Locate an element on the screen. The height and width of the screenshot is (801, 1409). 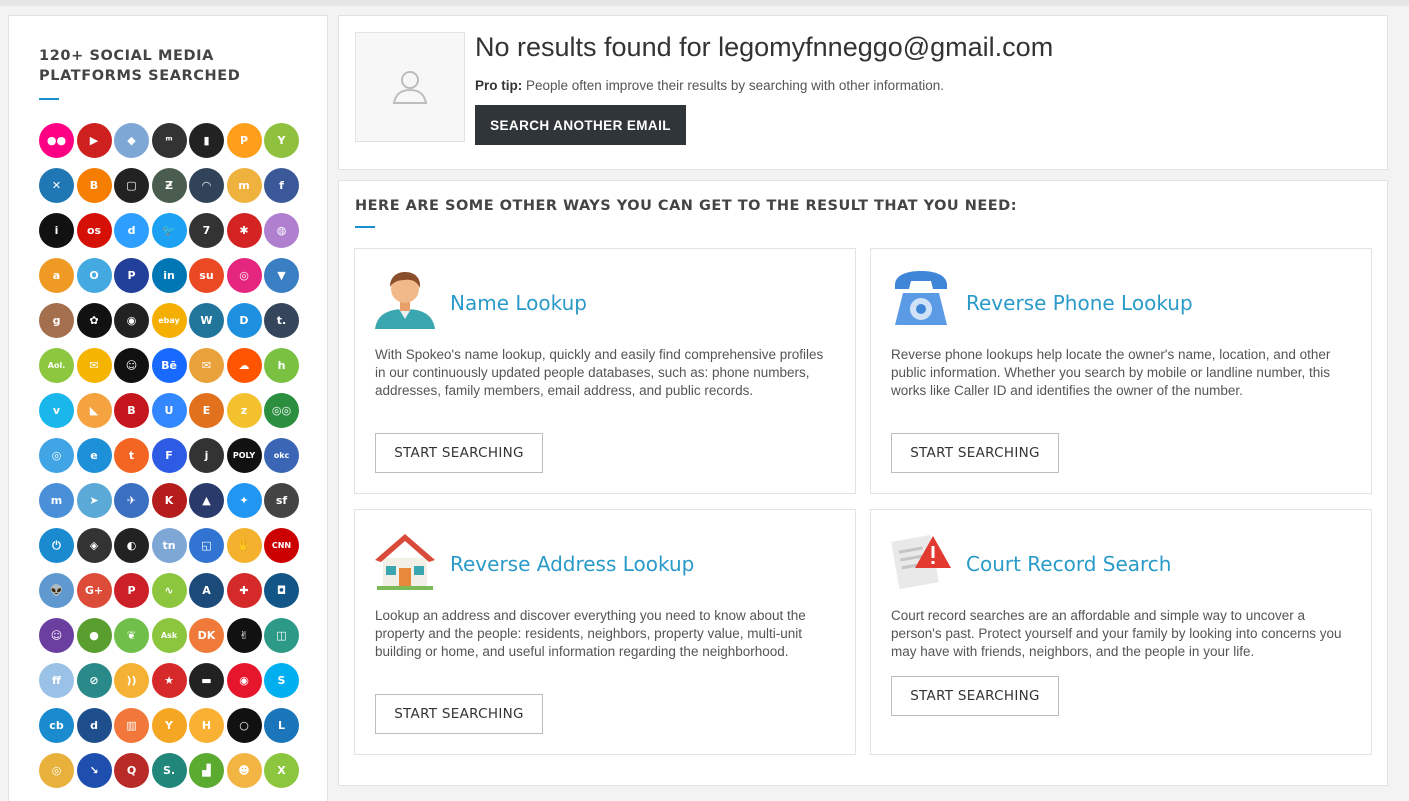
dailymotion-icon: D is located at coordinates (244, 320).